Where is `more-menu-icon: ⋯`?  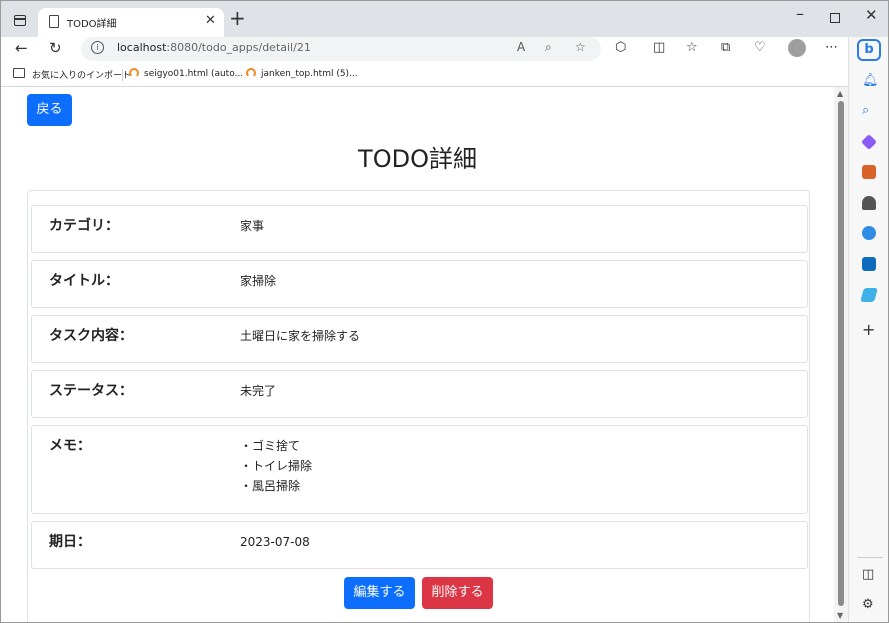 more-menu-icon: ⋯ is located at coordinates (831, 48).